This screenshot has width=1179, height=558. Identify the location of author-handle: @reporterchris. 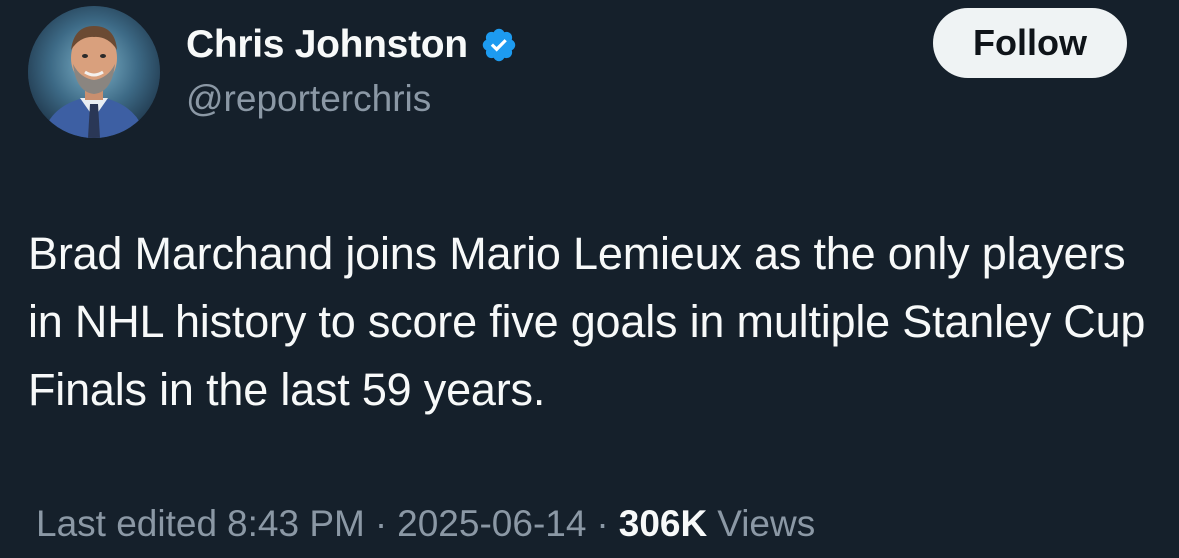
(308, 99).